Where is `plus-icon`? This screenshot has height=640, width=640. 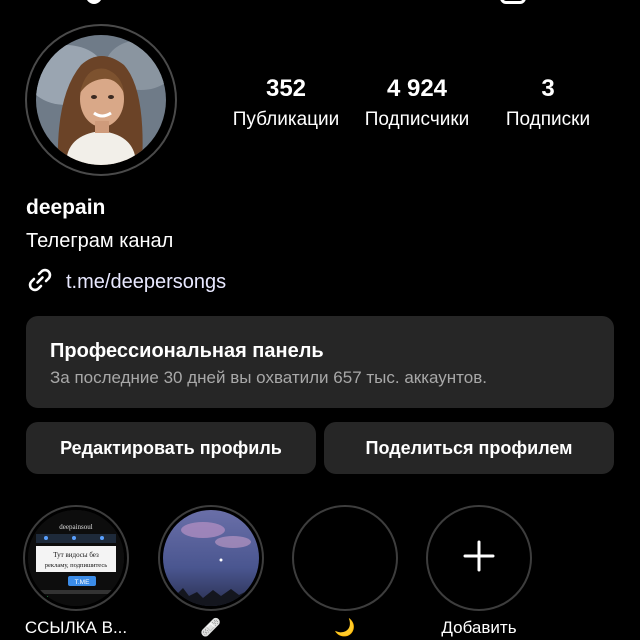
plus-icon is located at coordinates (479, 558).